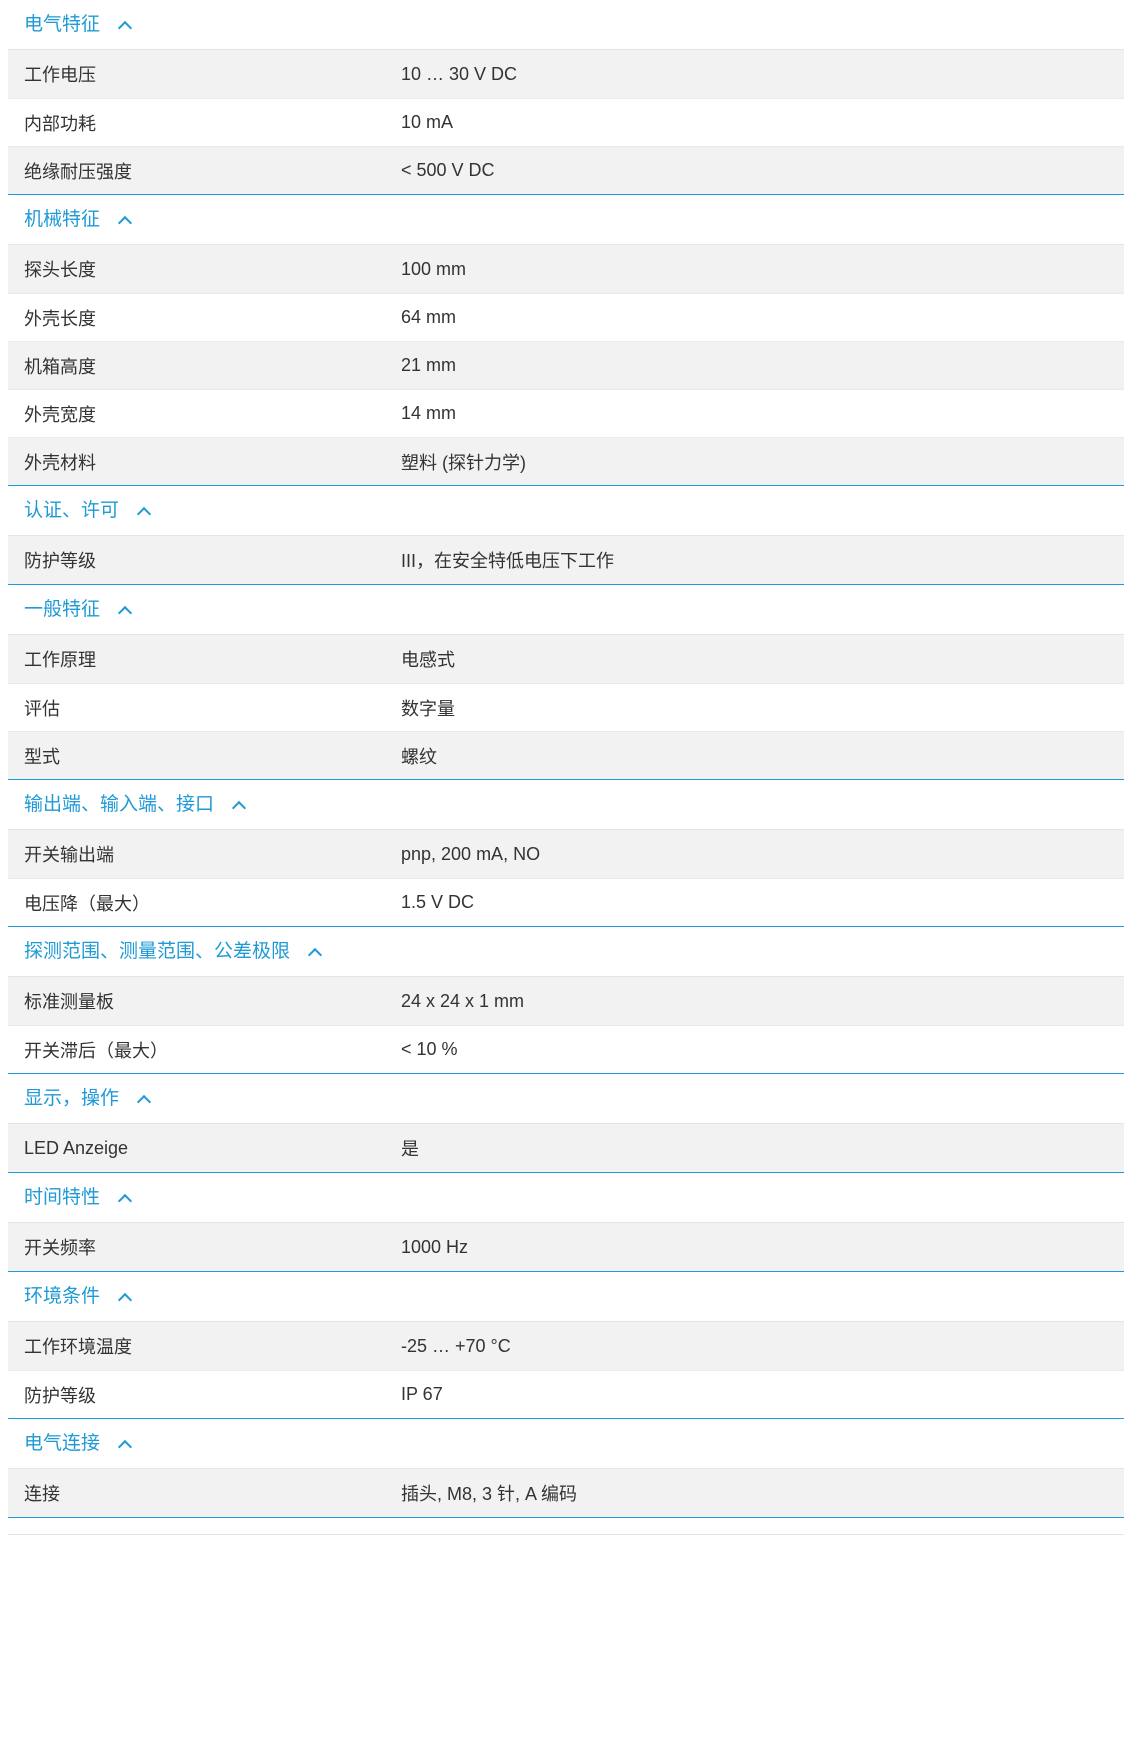 Image resolution: width=1124 pixels, height=1743 pixels. Describe the element at coordinates (78, 1347) in the screenshot. I see `spec-label: 工作环境温度` at that location.